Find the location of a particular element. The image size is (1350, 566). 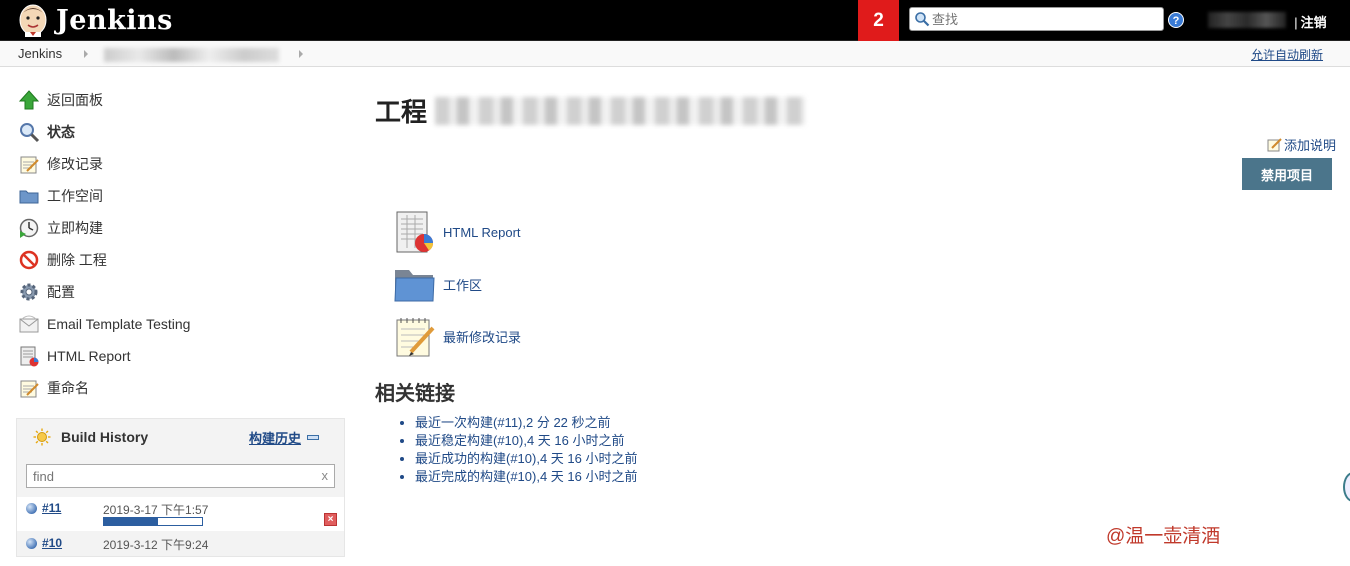

sidebar-item-email-template-testing: Email Template Testing is located at coordinates (173, 324).